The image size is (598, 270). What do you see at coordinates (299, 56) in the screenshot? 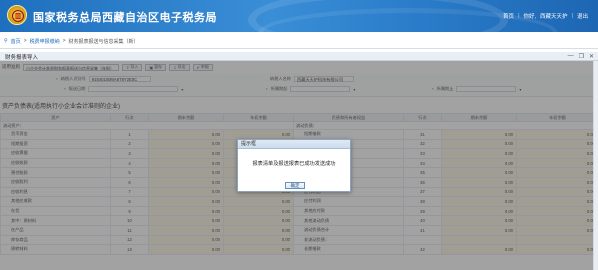
I see `window-titlebar: 财务报表导入 — ❐ ✕` at bounding box center [299, 56].